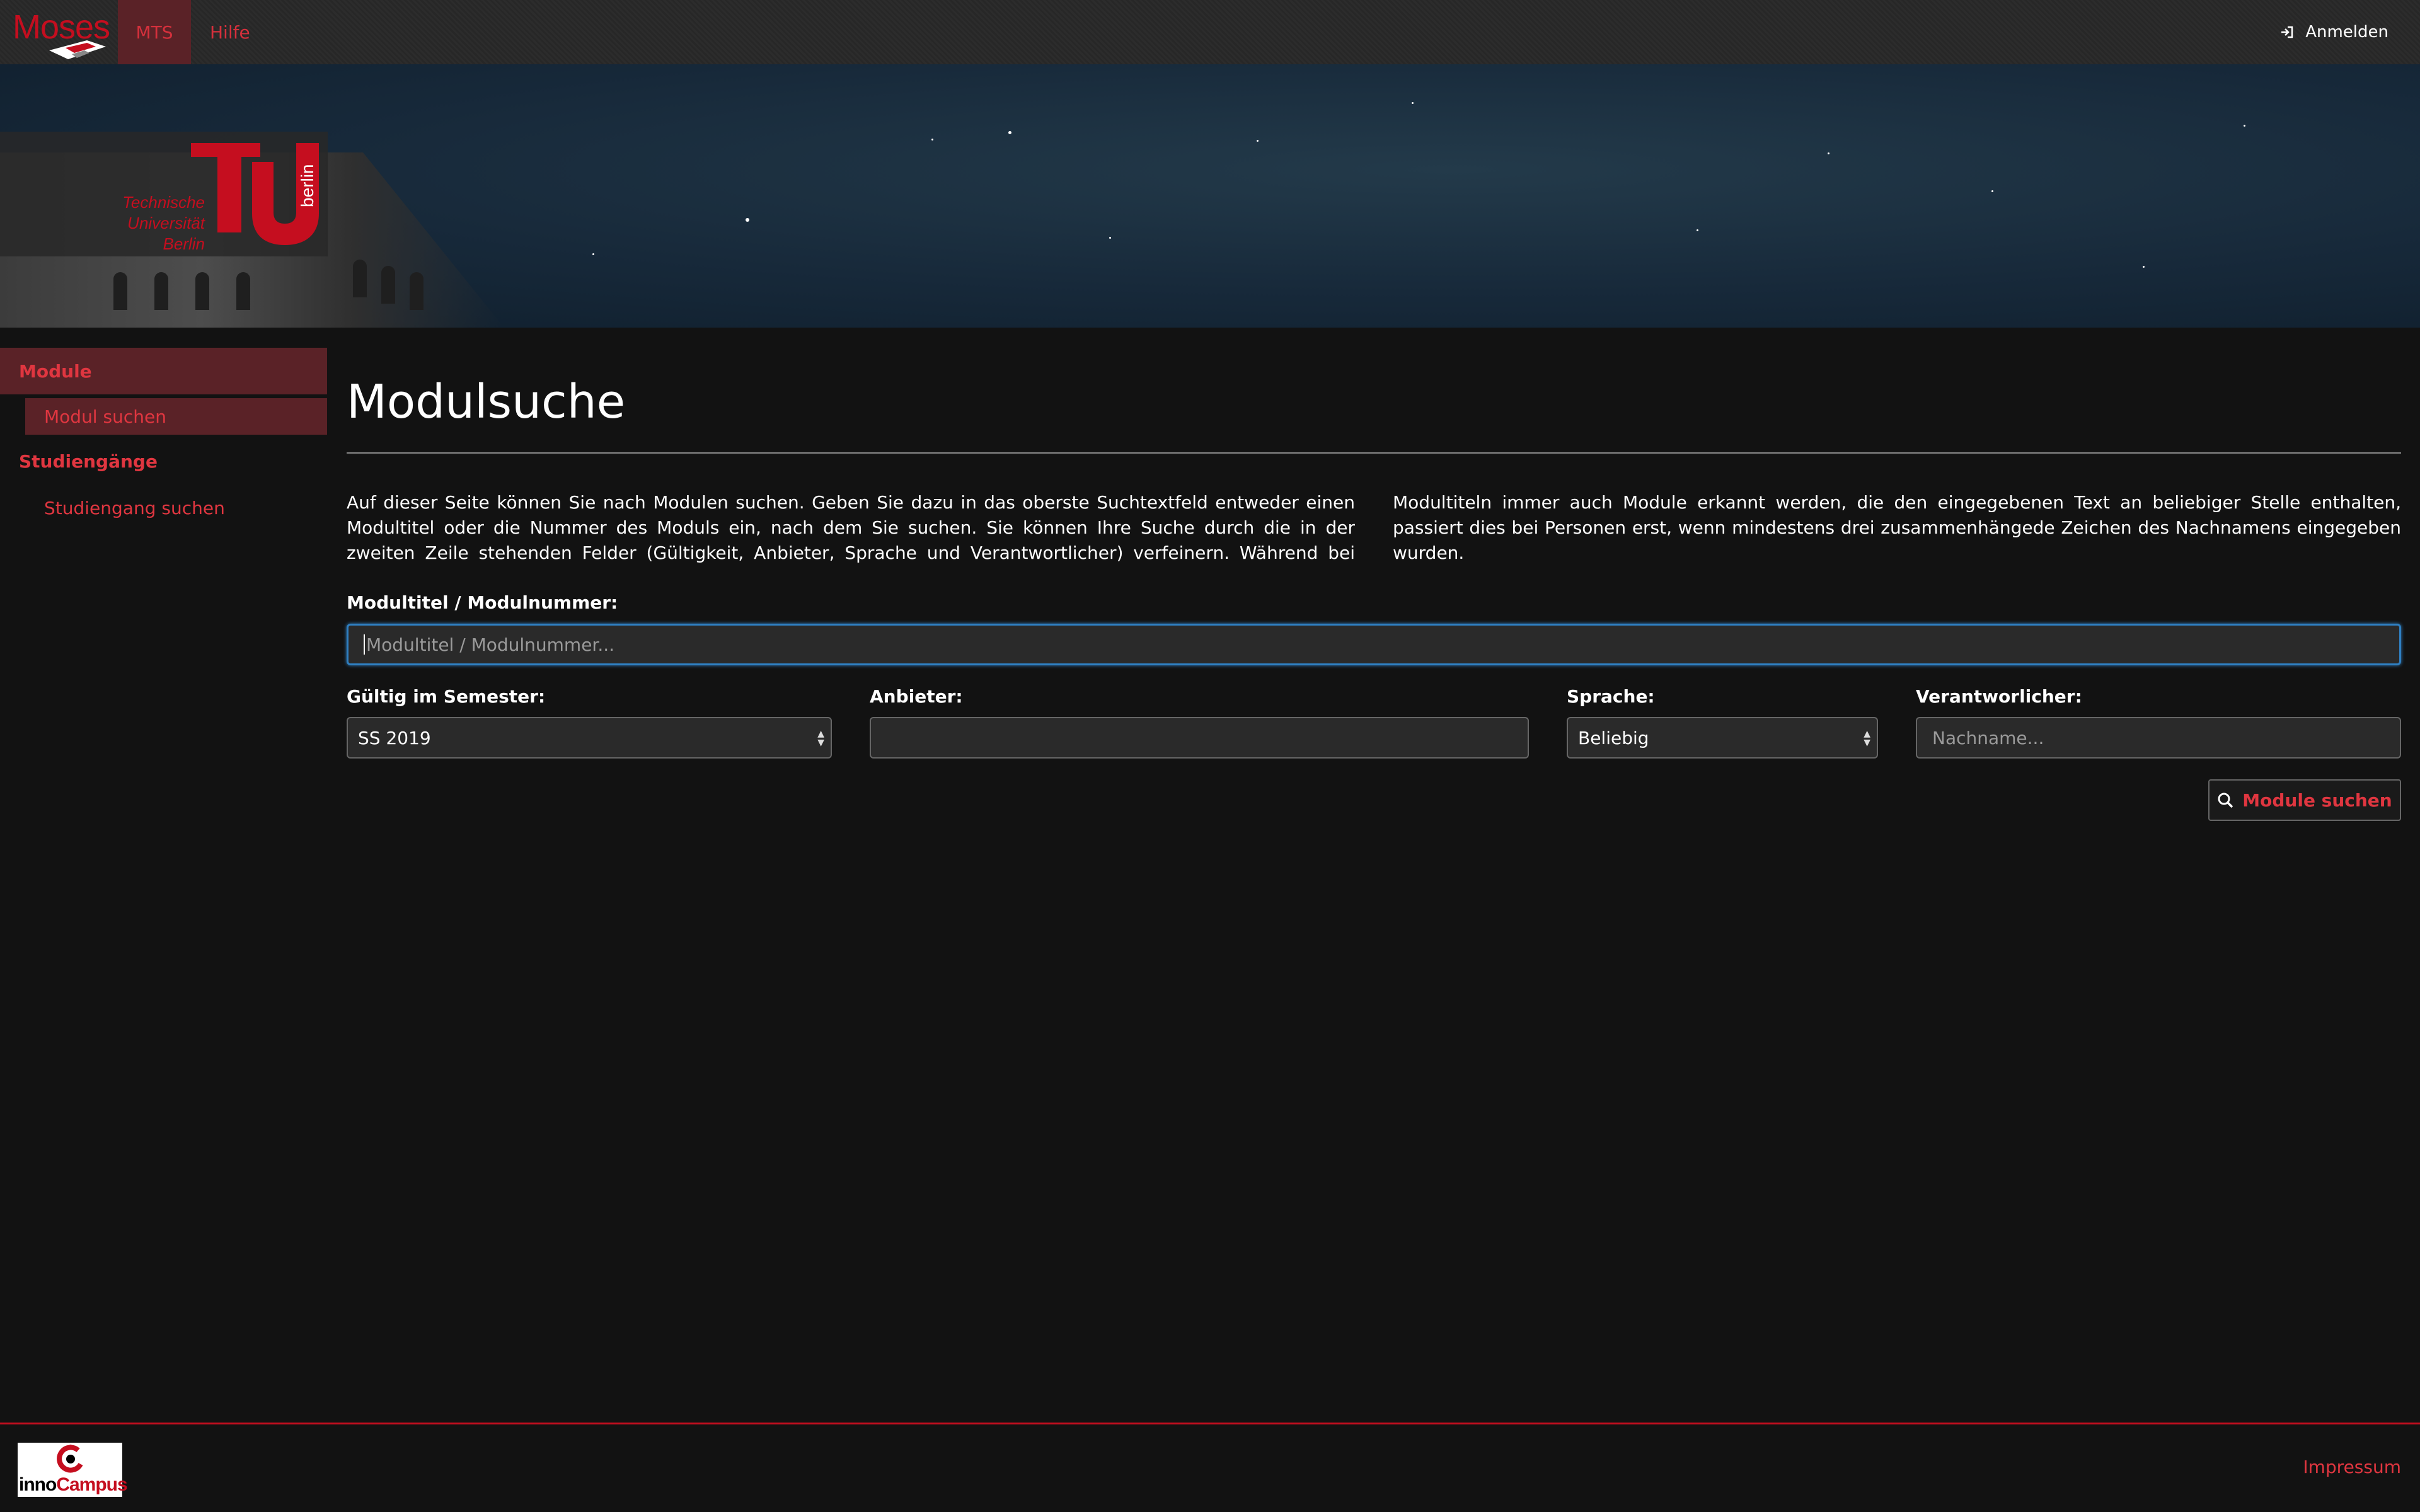  I want to click on tu-berlin-logo: Technische Universität Berlin berlin, so click(164, 194).